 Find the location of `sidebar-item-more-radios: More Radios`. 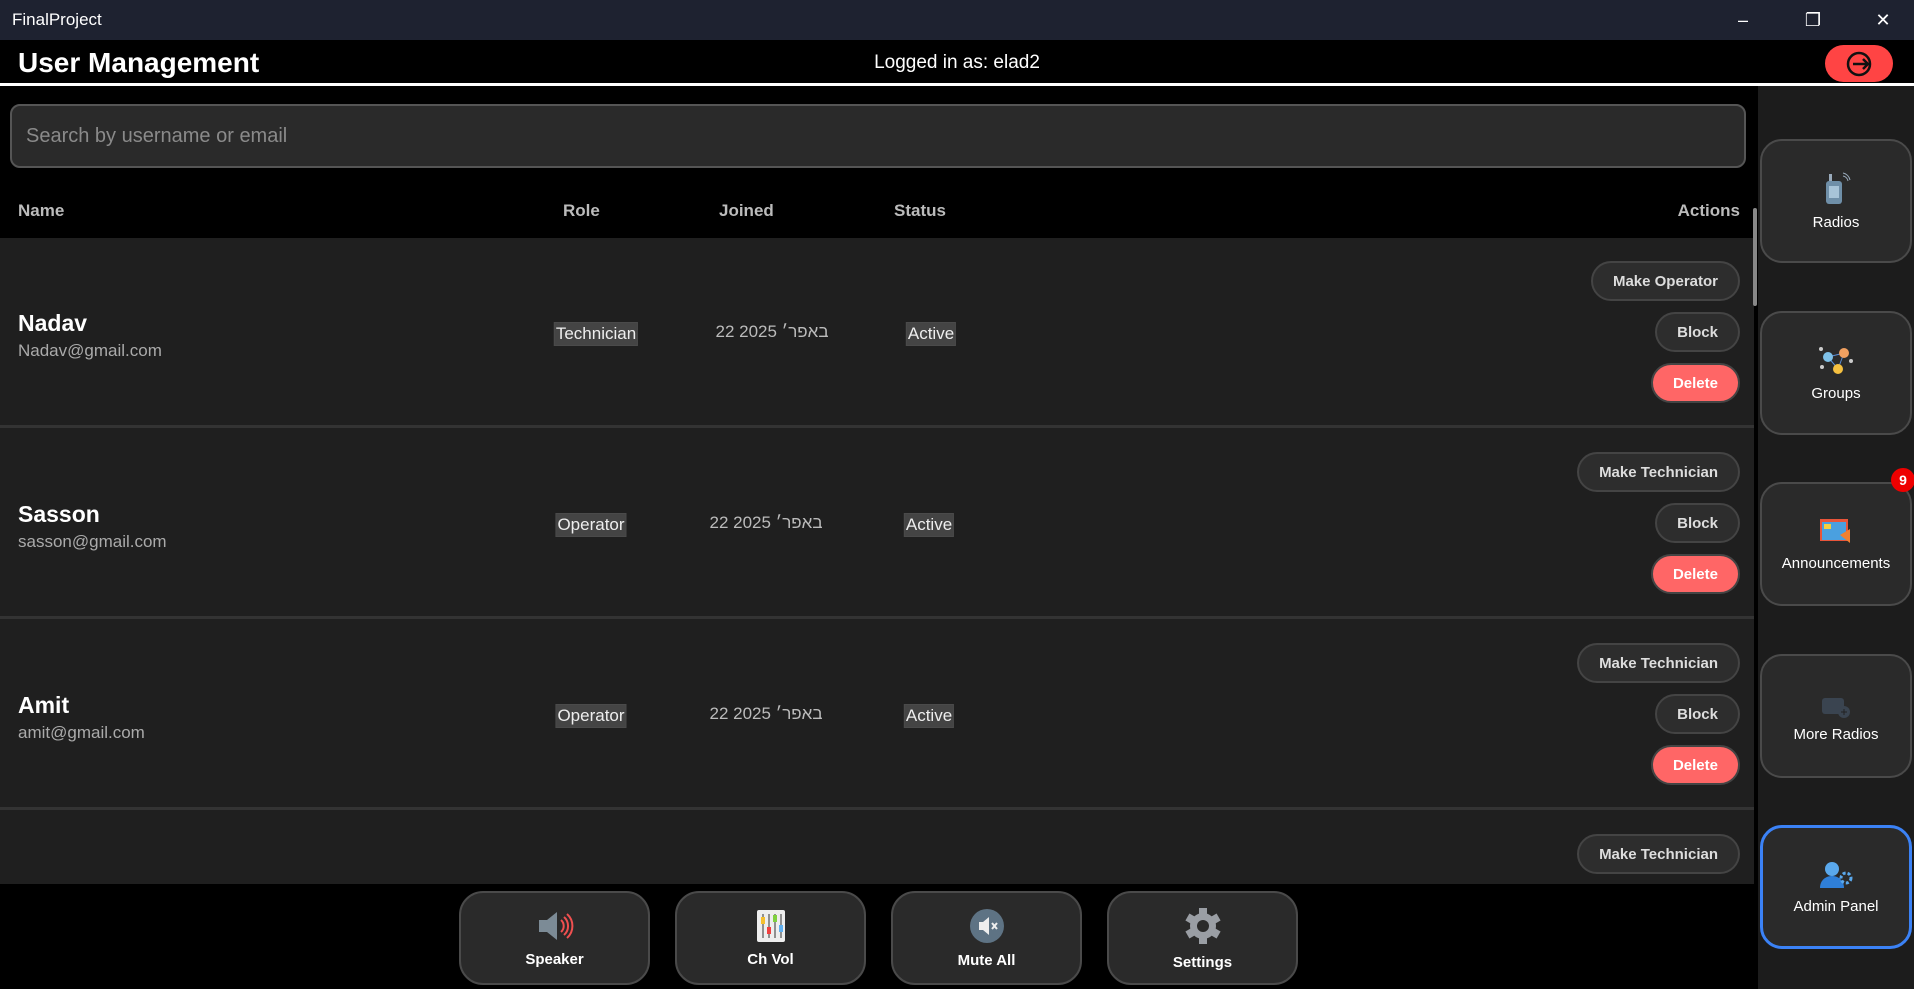

sidebar-item-more-radios: More Radios is located at coordinates (1836, 716).